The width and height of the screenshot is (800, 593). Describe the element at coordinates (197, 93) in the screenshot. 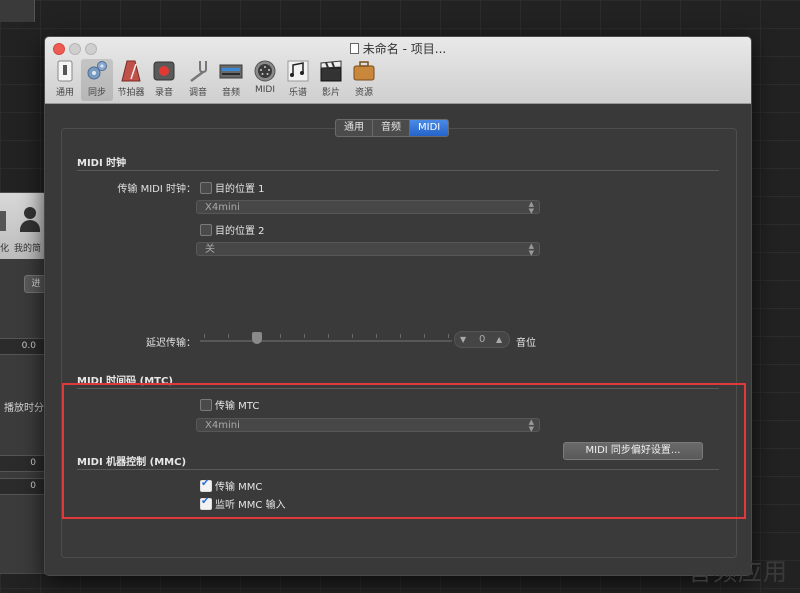

I see `toolbar-label: 调音` at that location.